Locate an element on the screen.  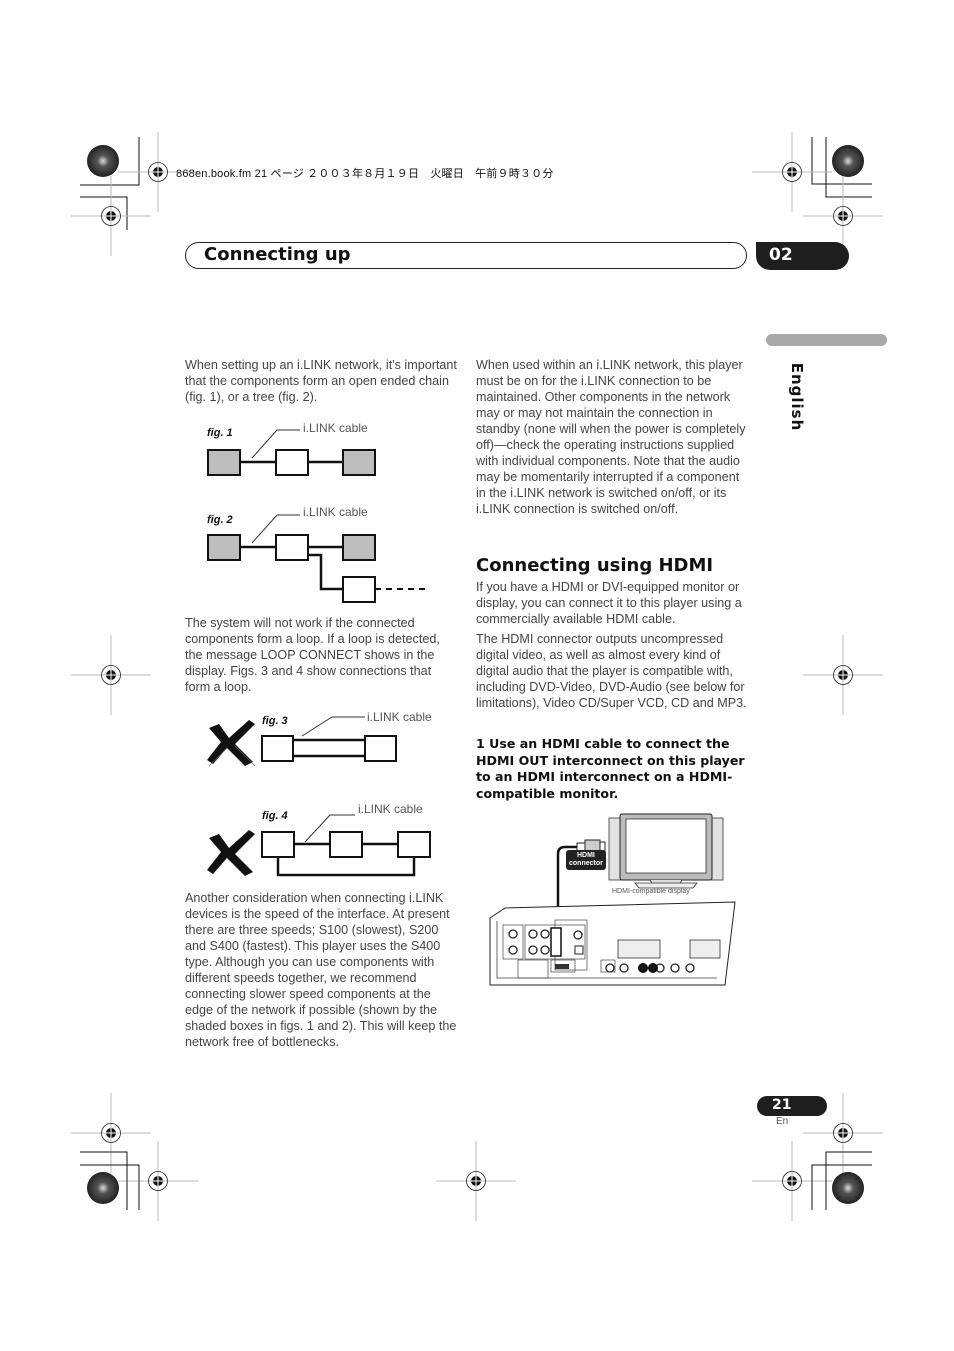
fig-1-diagram is located at coordinates (291, 452).